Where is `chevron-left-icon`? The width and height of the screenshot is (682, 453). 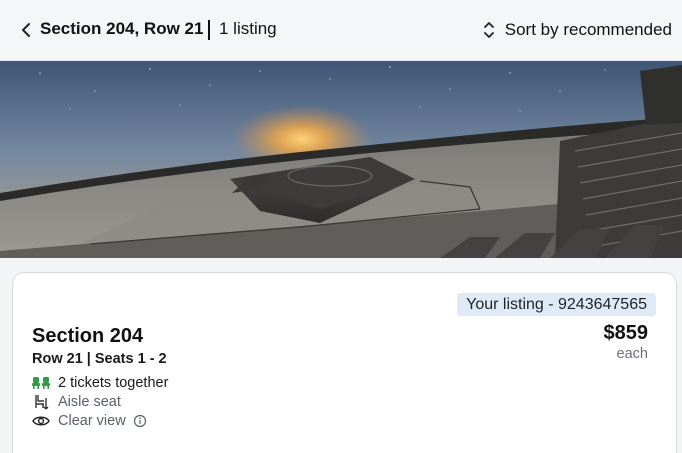 chevron-left-icon is located at coordinates (26, 30).